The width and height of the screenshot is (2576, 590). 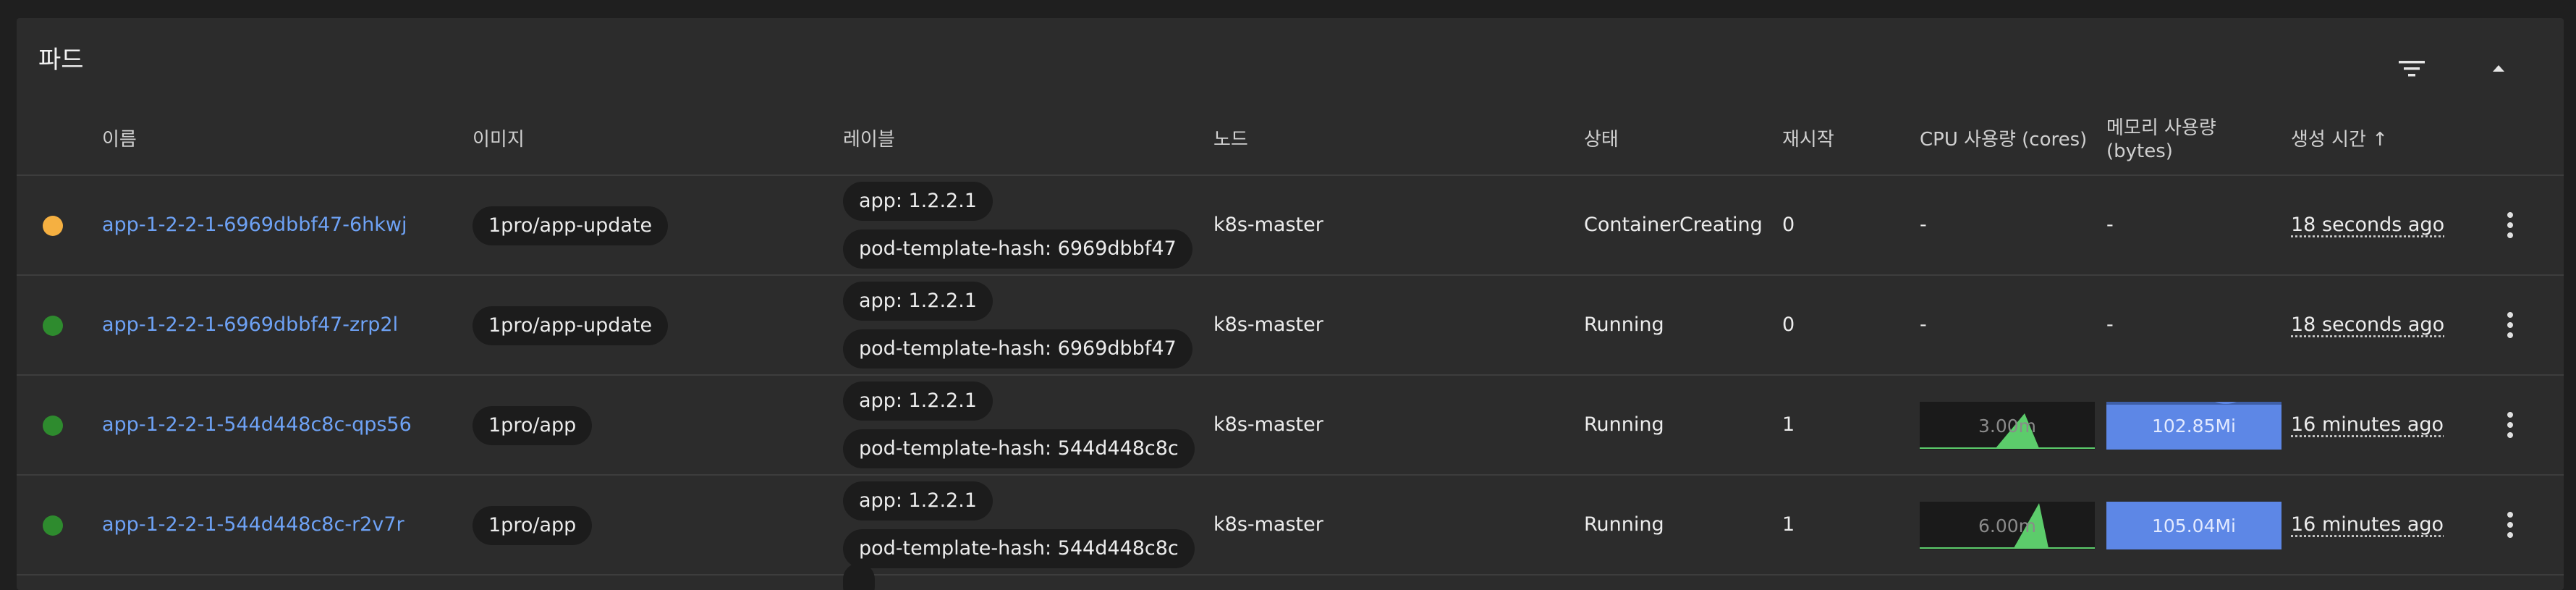 I want to click on memory-sparkline: 105.04Mi, so click(x=2193, y=525).